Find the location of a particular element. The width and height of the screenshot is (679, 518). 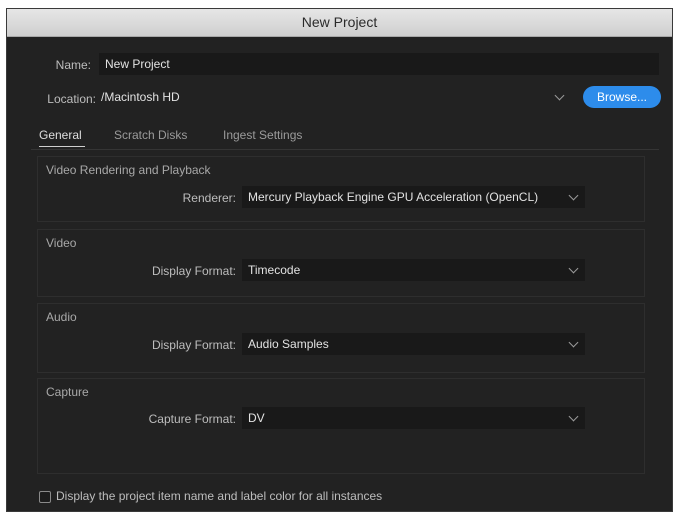

tab-ingest-settings: Ingest Settings is located at coordinates (262, 135).